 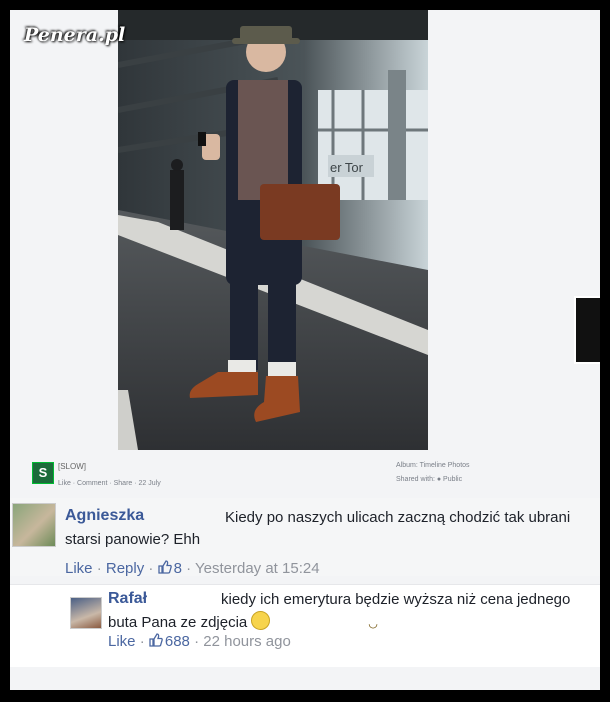 I want to click on station-sign: er Tor, so click(x=347, y=167).